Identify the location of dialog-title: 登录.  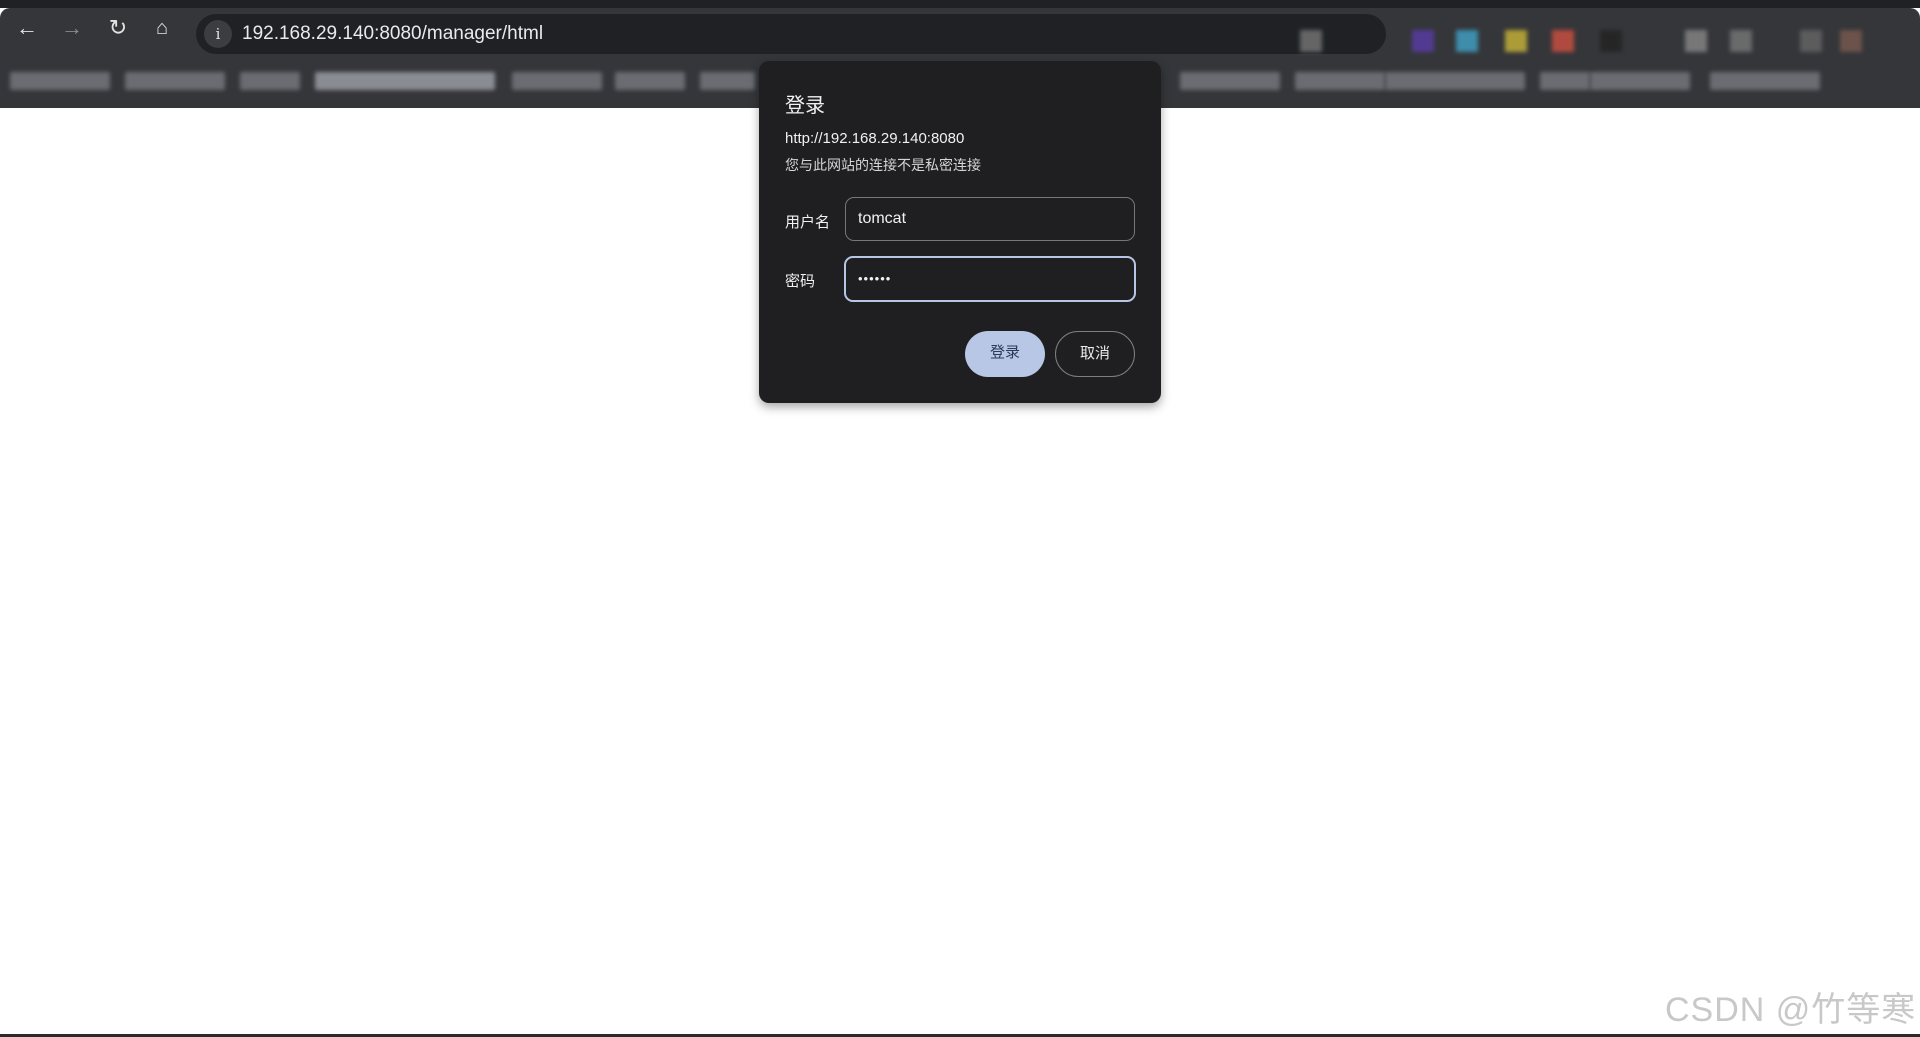
(805, 106).